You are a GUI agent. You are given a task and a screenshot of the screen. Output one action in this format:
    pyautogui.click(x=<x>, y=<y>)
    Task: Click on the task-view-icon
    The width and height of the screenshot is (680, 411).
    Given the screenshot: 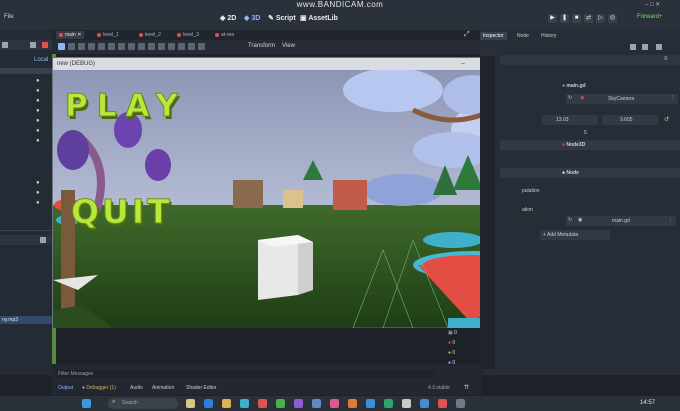 What is the action you would take?
    pyautogui.click(x=190, y=403)
    